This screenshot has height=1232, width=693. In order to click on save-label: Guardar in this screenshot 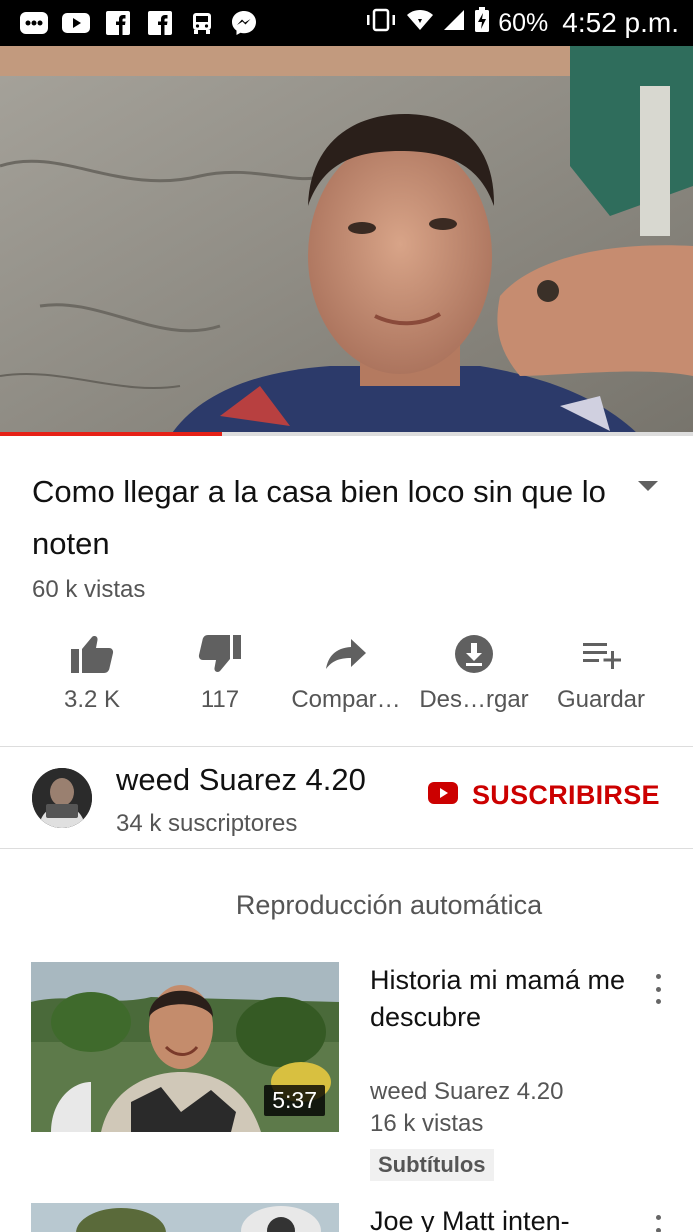, I will do `click(601, 699)`.